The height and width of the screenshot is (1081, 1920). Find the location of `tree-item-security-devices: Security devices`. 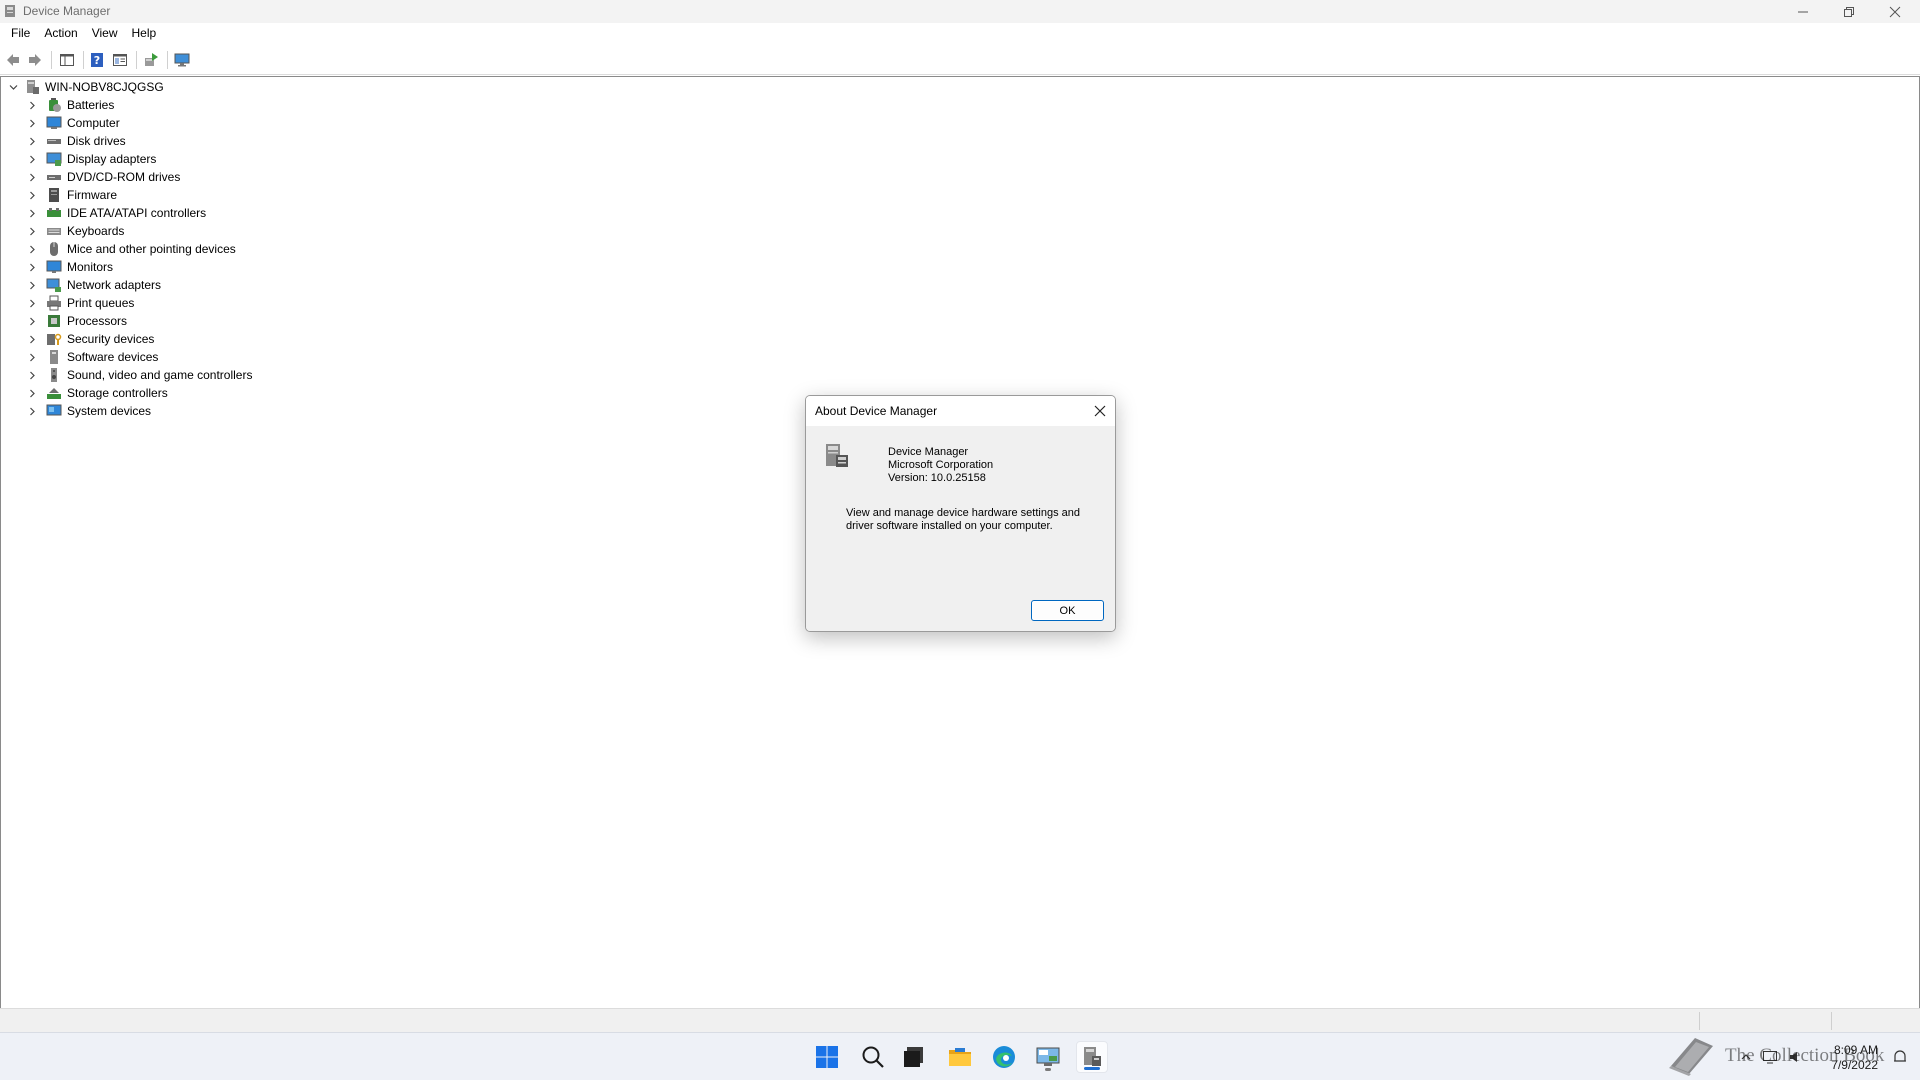

tree-item-security-devices: Security devices is located at coordinates (90, 339).